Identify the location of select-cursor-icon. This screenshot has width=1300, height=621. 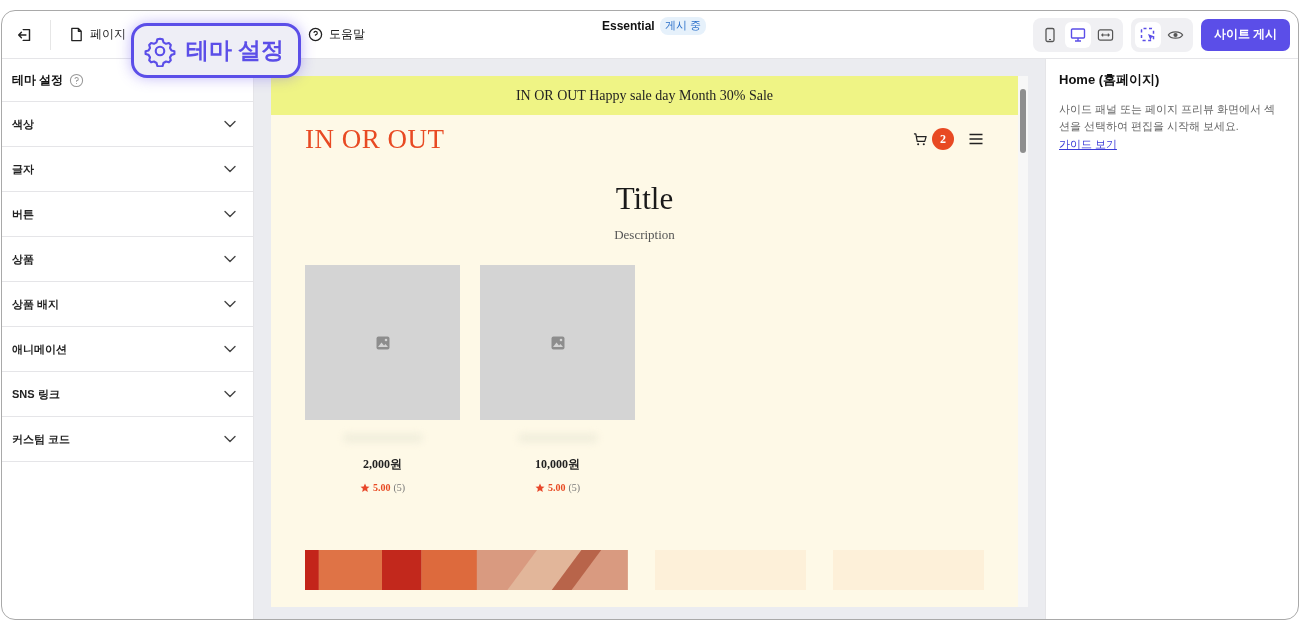
(1147, 34).